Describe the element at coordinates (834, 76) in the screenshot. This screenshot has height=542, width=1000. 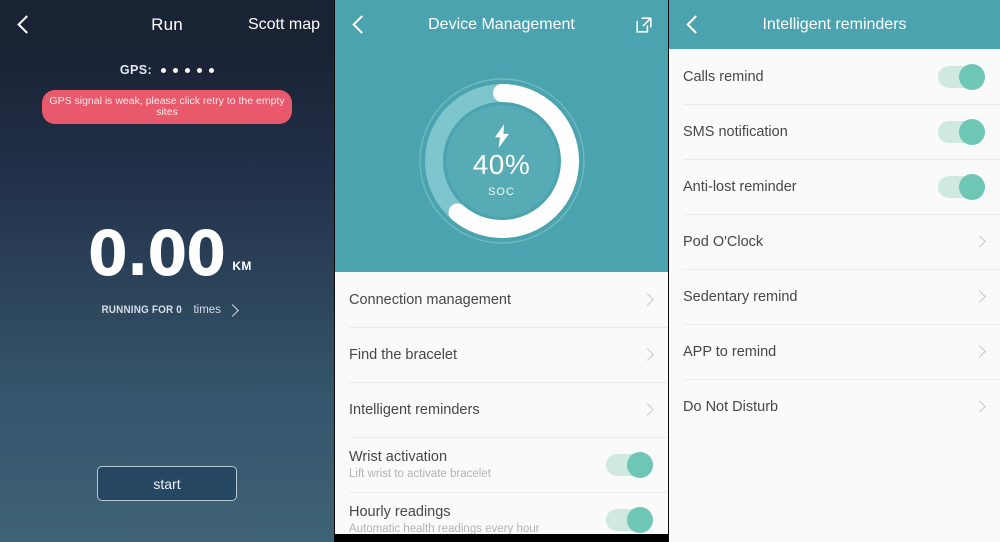
I see `list-item-calls-remind: Calls remind` at that location.